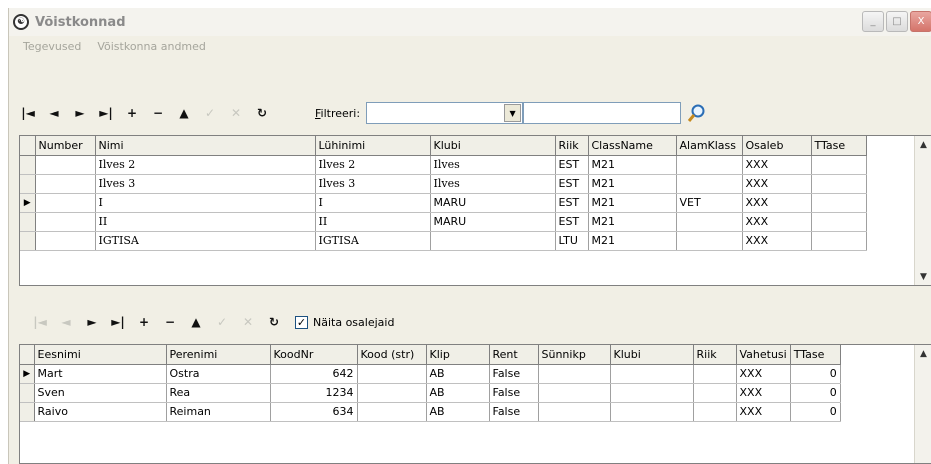  What do you see at coordinates (301, 322) in the screenshot?
I see `show-members-checkbox: ✓` at bounding box center [301, 322].